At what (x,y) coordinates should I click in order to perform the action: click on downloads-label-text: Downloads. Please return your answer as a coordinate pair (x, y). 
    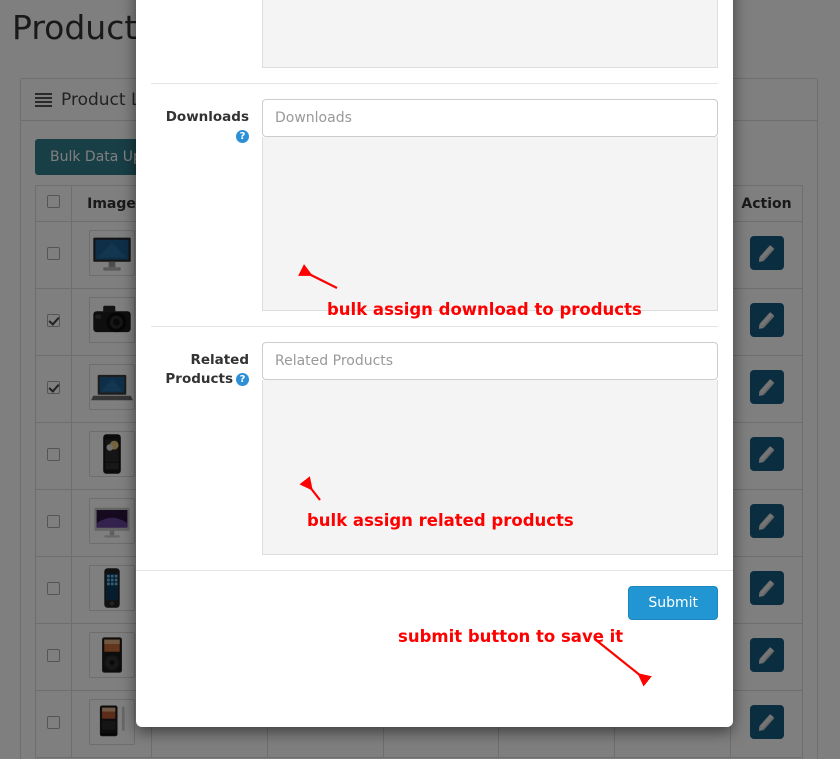
    Looking at the image, I should click on (207, 117).